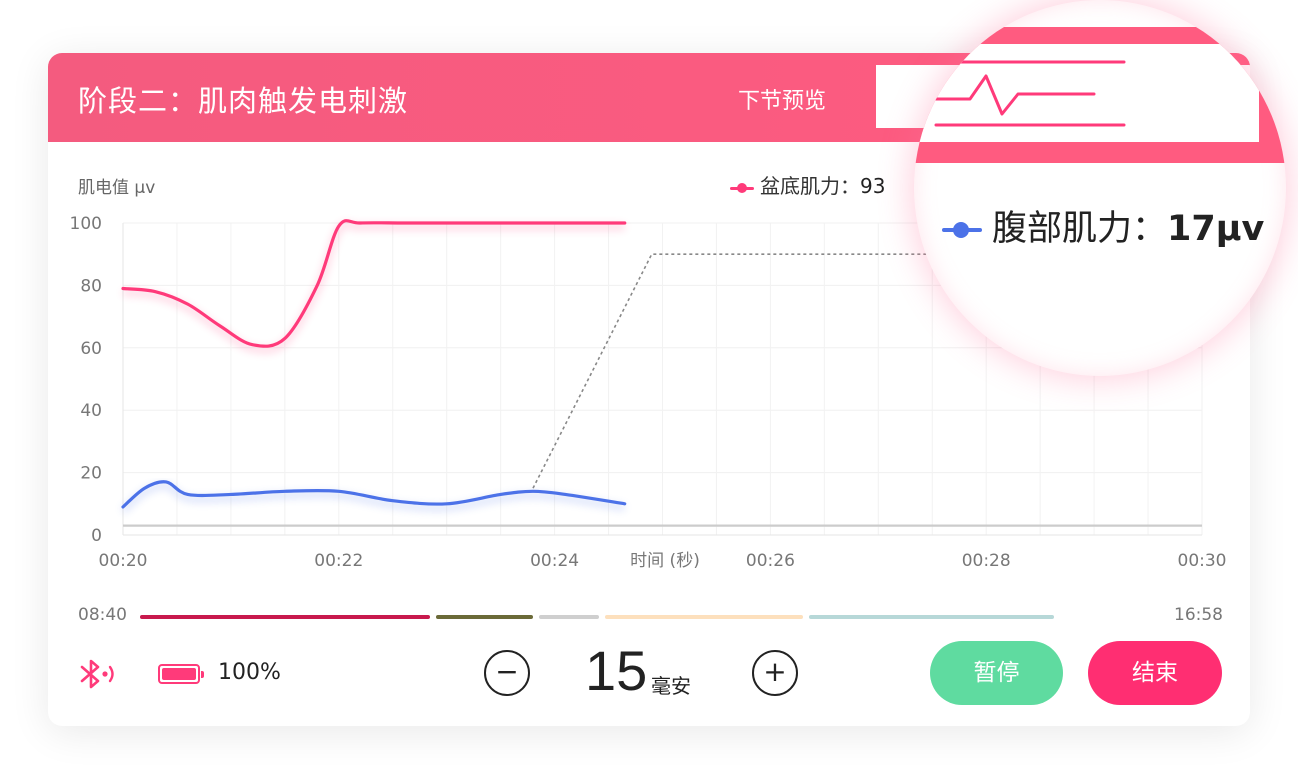  What do you see at coordinates (249, 672) in the screenshot?
I see `battery-percent: 100%` at bounding box center [249, 672].